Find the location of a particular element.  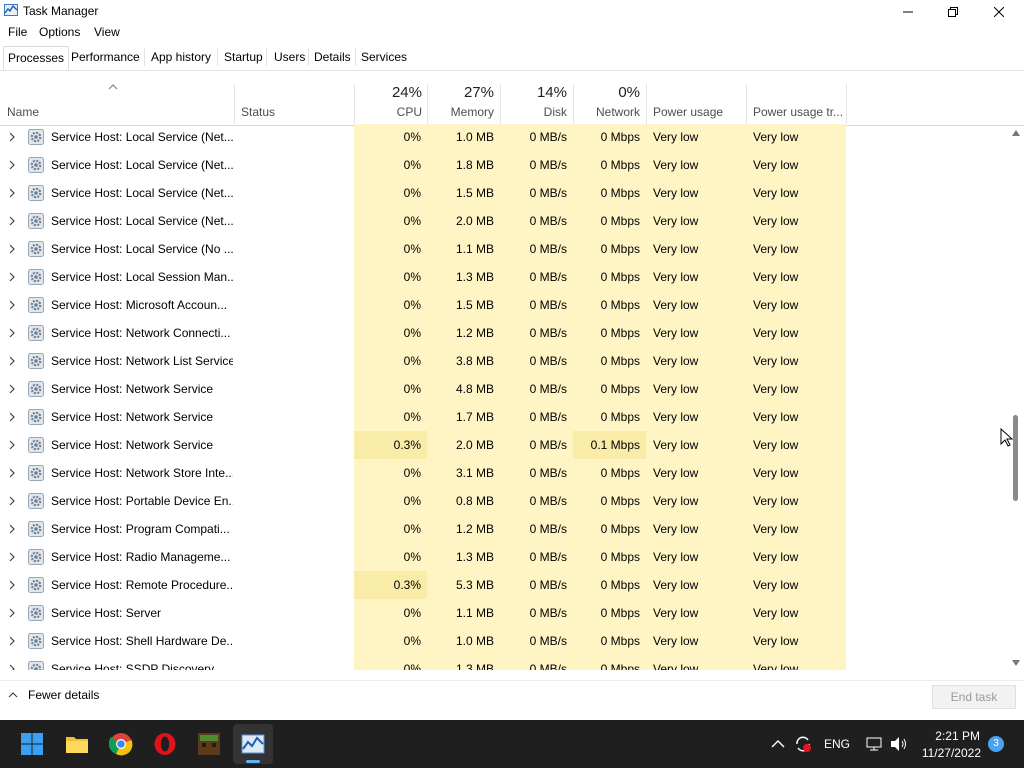

tab-users: Users is located at coordinates (289, 57).